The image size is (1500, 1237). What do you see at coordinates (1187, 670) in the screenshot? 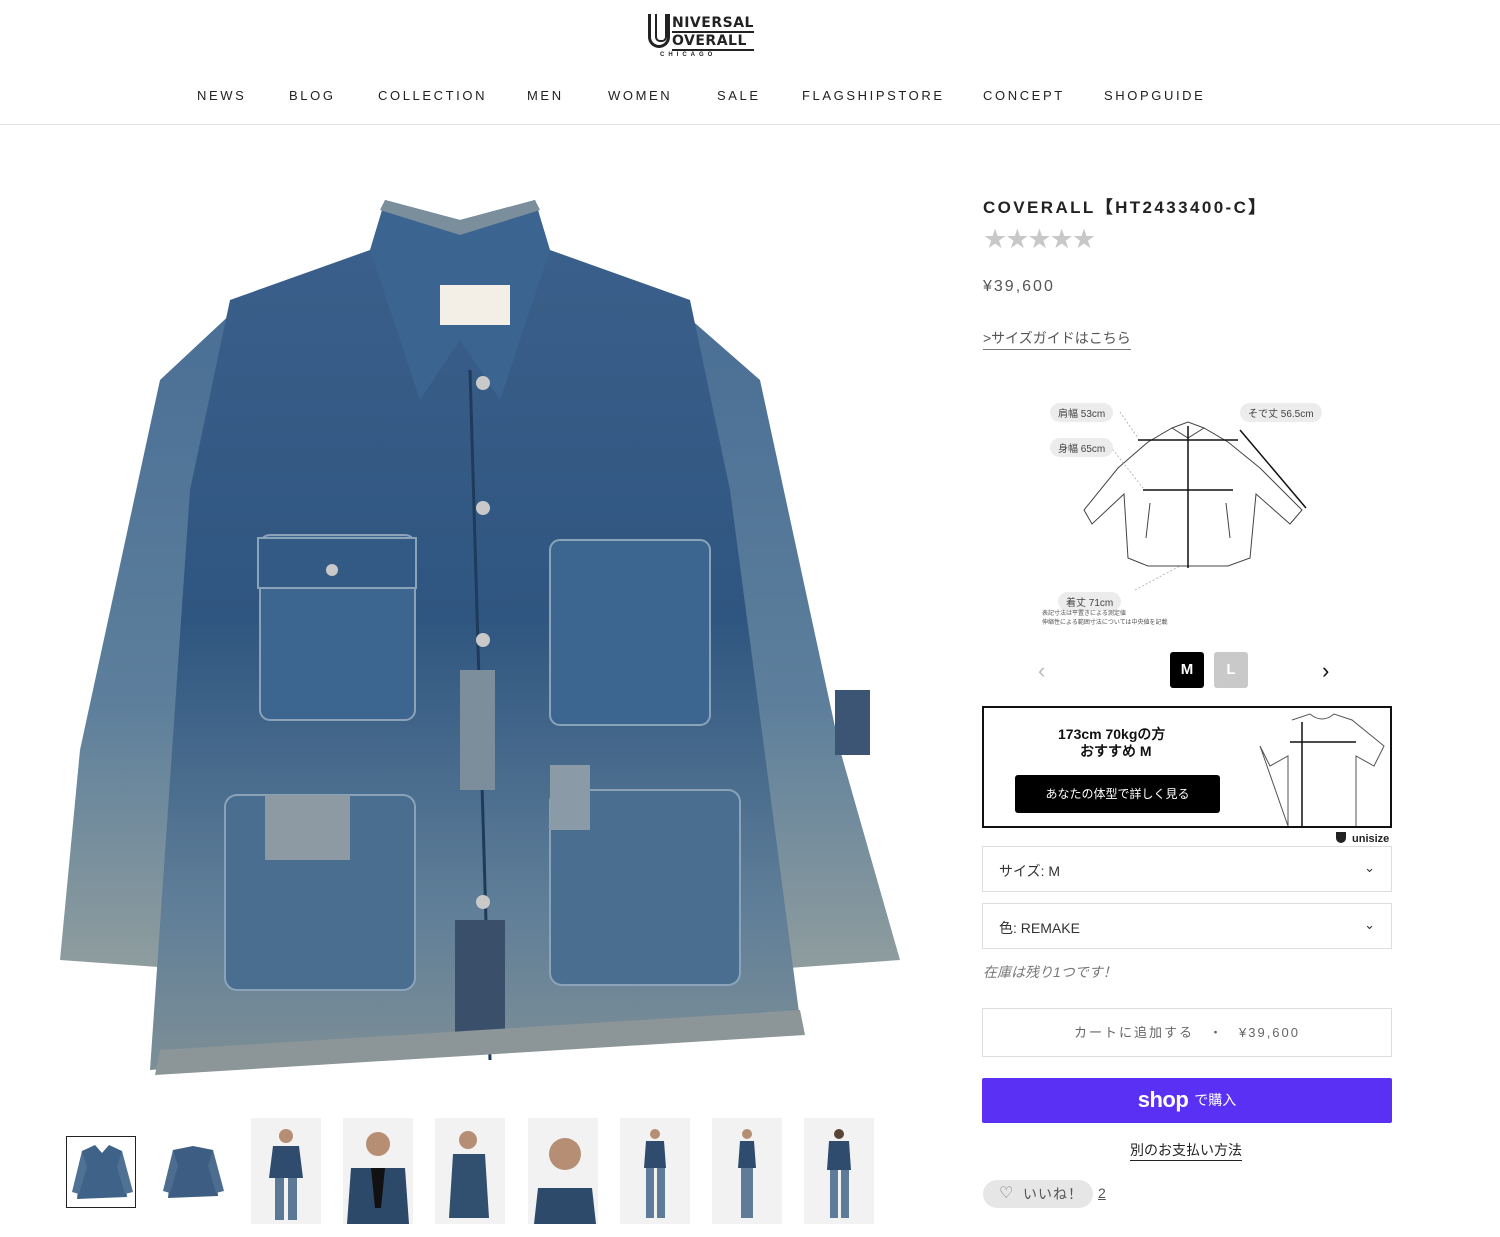
I see `size-tab-m: M` at bounding box center [1187, 670].